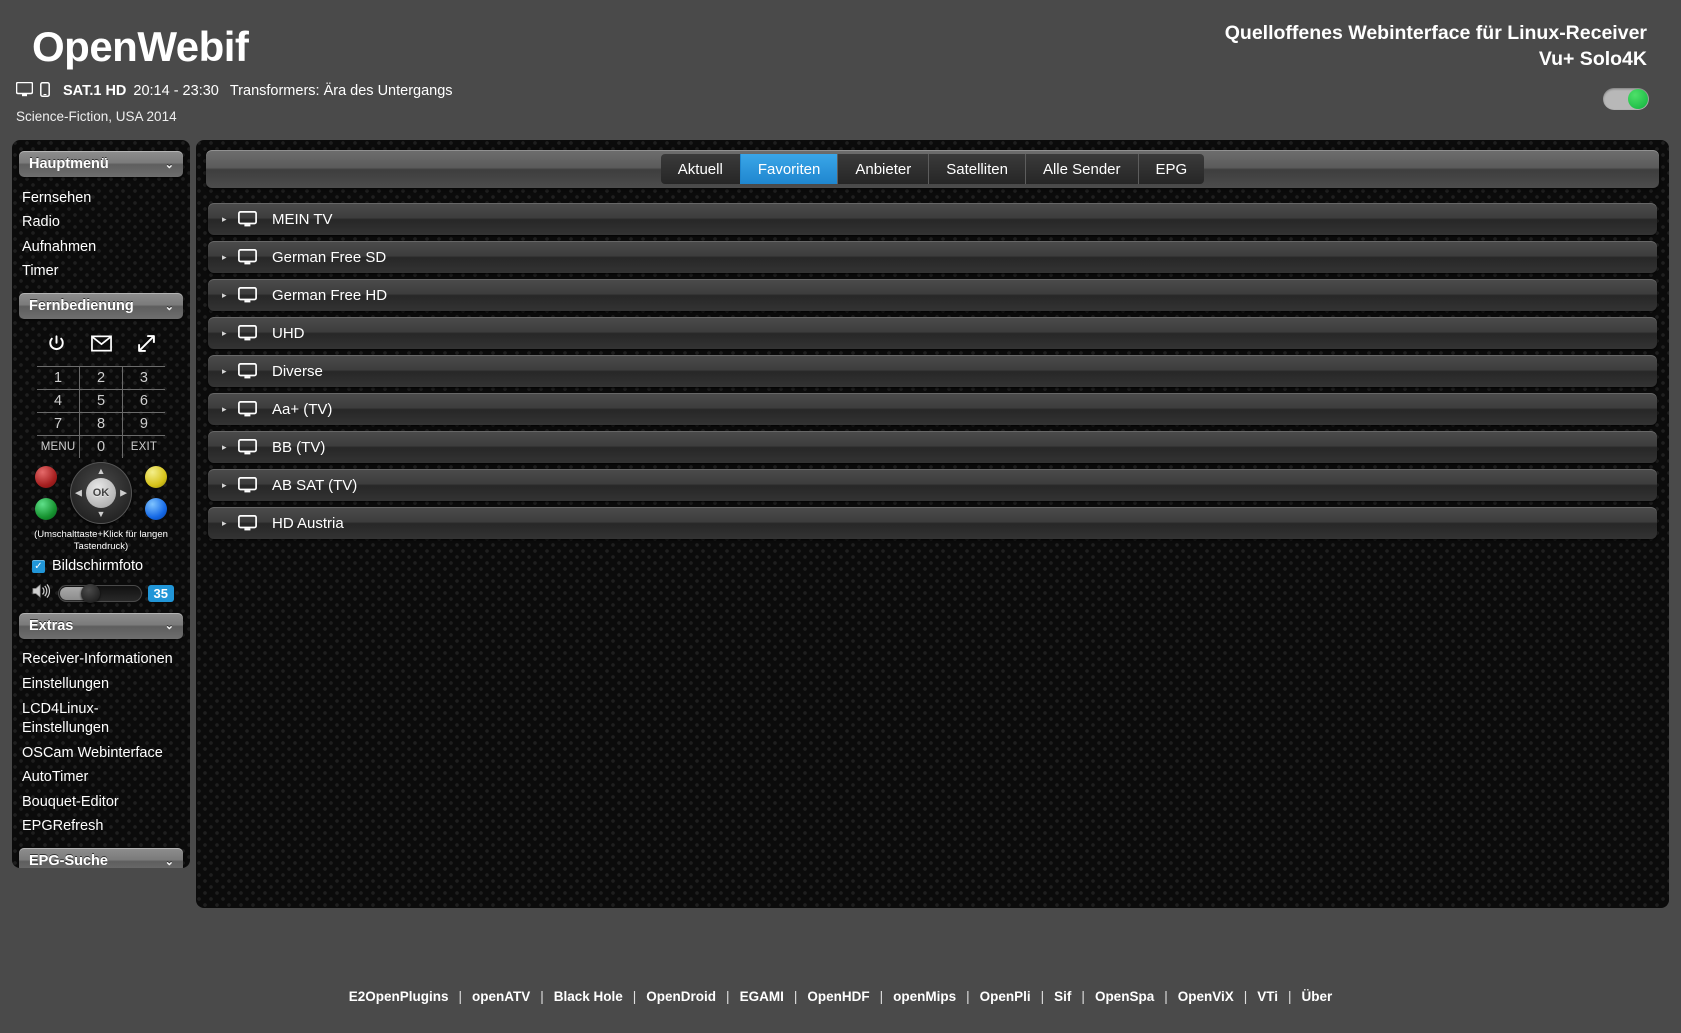 The image size is (1681, 1033). Describe the element at coordinates (101, 625) in the screenshot. I see `sidebar-section-extras: Extras ⌄` at that location.